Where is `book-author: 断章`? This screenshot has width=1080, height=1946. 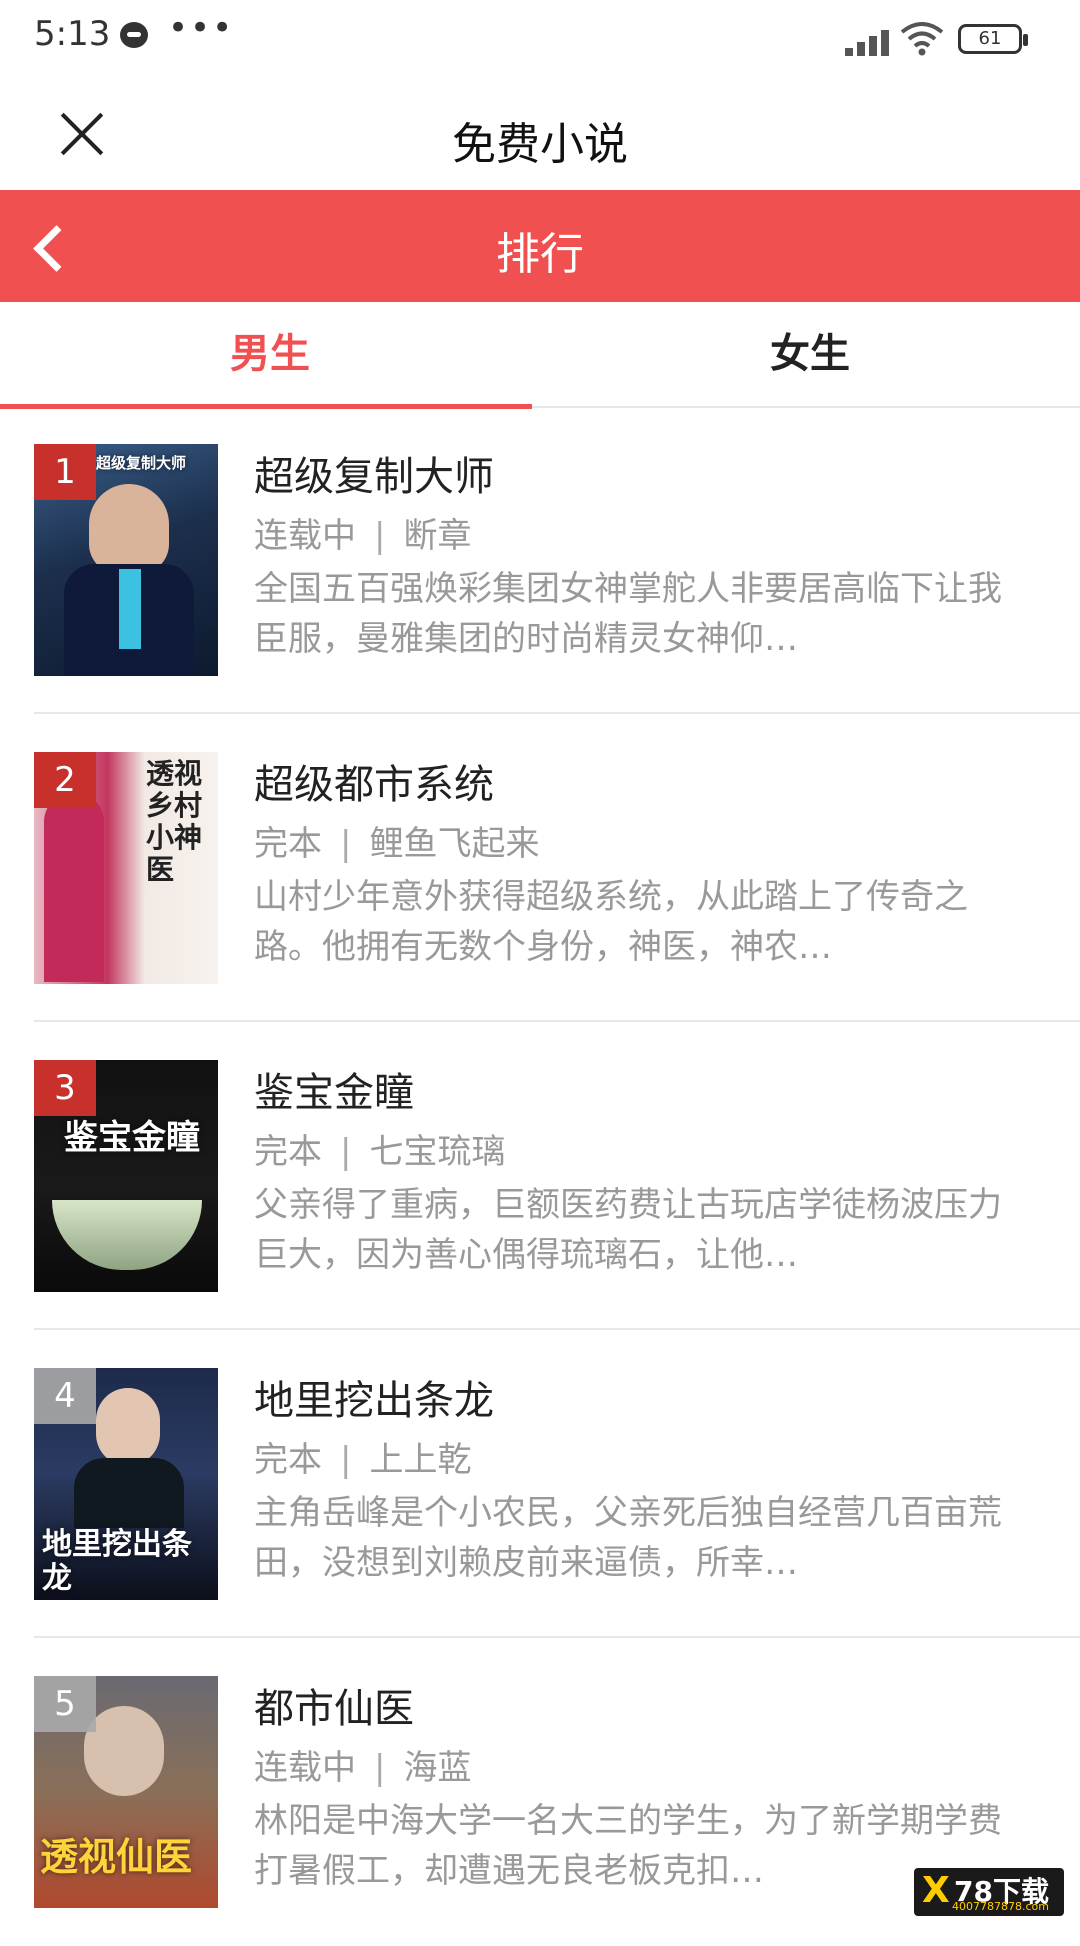
book-author: 断章 is located at coordinates (437, 536).